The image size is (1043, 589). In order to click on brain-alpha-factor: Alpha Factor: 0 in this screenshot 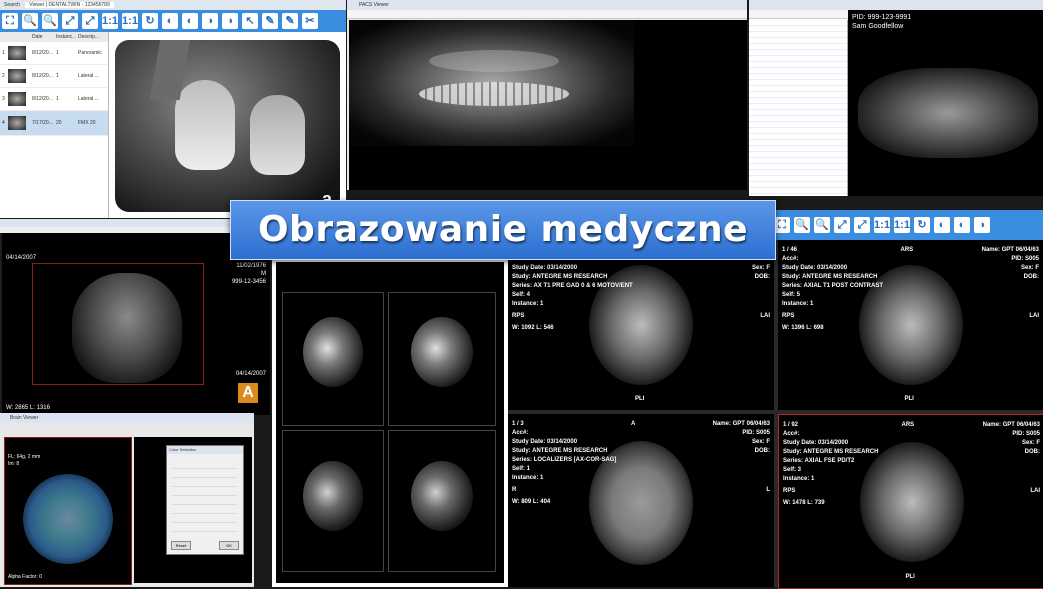, I will do `click(25, 577)`.